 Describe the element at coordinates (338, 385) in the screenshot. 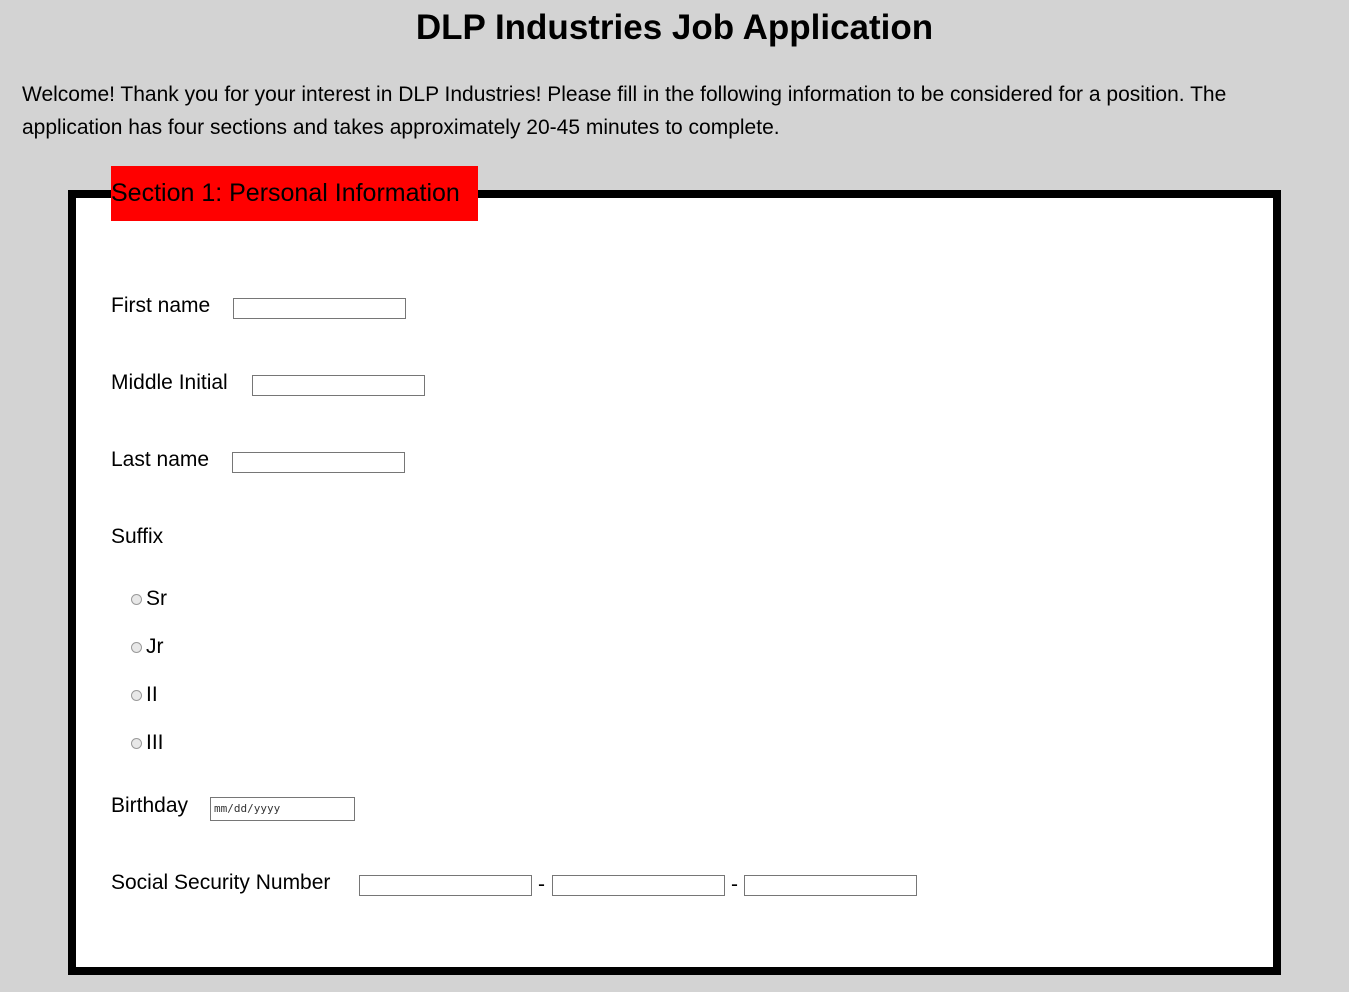

I see `middle-initial-input` at that location.